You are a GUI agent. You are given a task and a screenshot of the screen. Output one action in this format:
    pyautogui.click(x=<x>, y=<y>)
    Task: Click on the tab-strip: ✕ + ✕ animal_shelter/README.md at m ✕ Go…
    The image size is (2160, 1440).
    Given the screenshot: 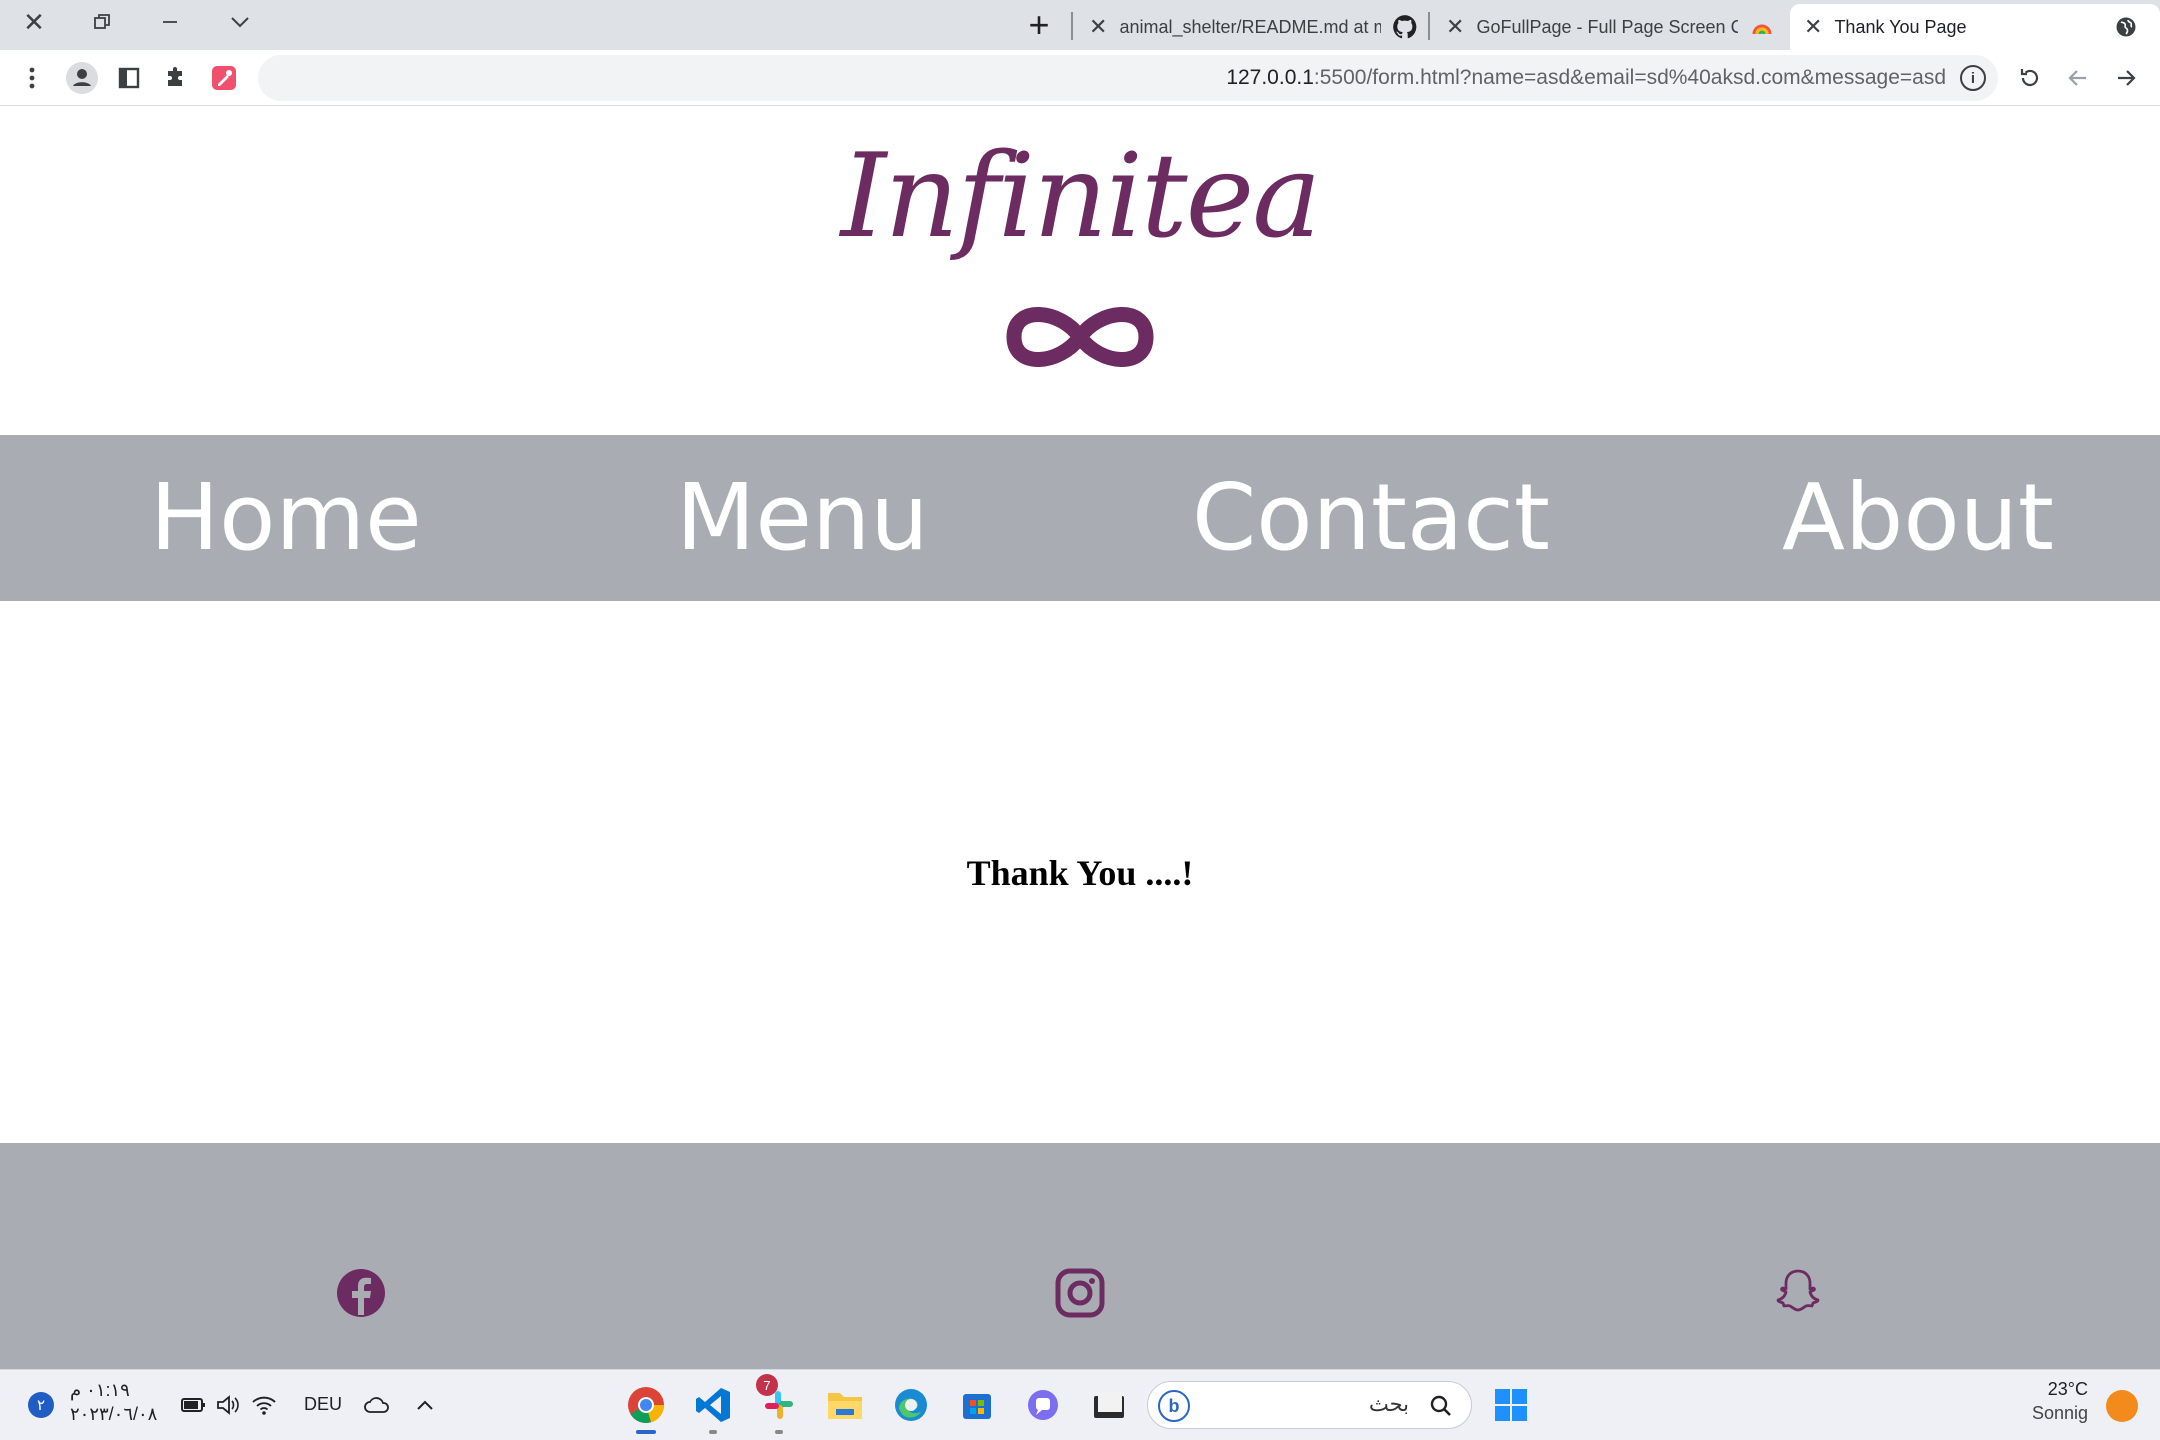 What is the action you would take?
    pyautogui.click(x=1080, y=25)
    